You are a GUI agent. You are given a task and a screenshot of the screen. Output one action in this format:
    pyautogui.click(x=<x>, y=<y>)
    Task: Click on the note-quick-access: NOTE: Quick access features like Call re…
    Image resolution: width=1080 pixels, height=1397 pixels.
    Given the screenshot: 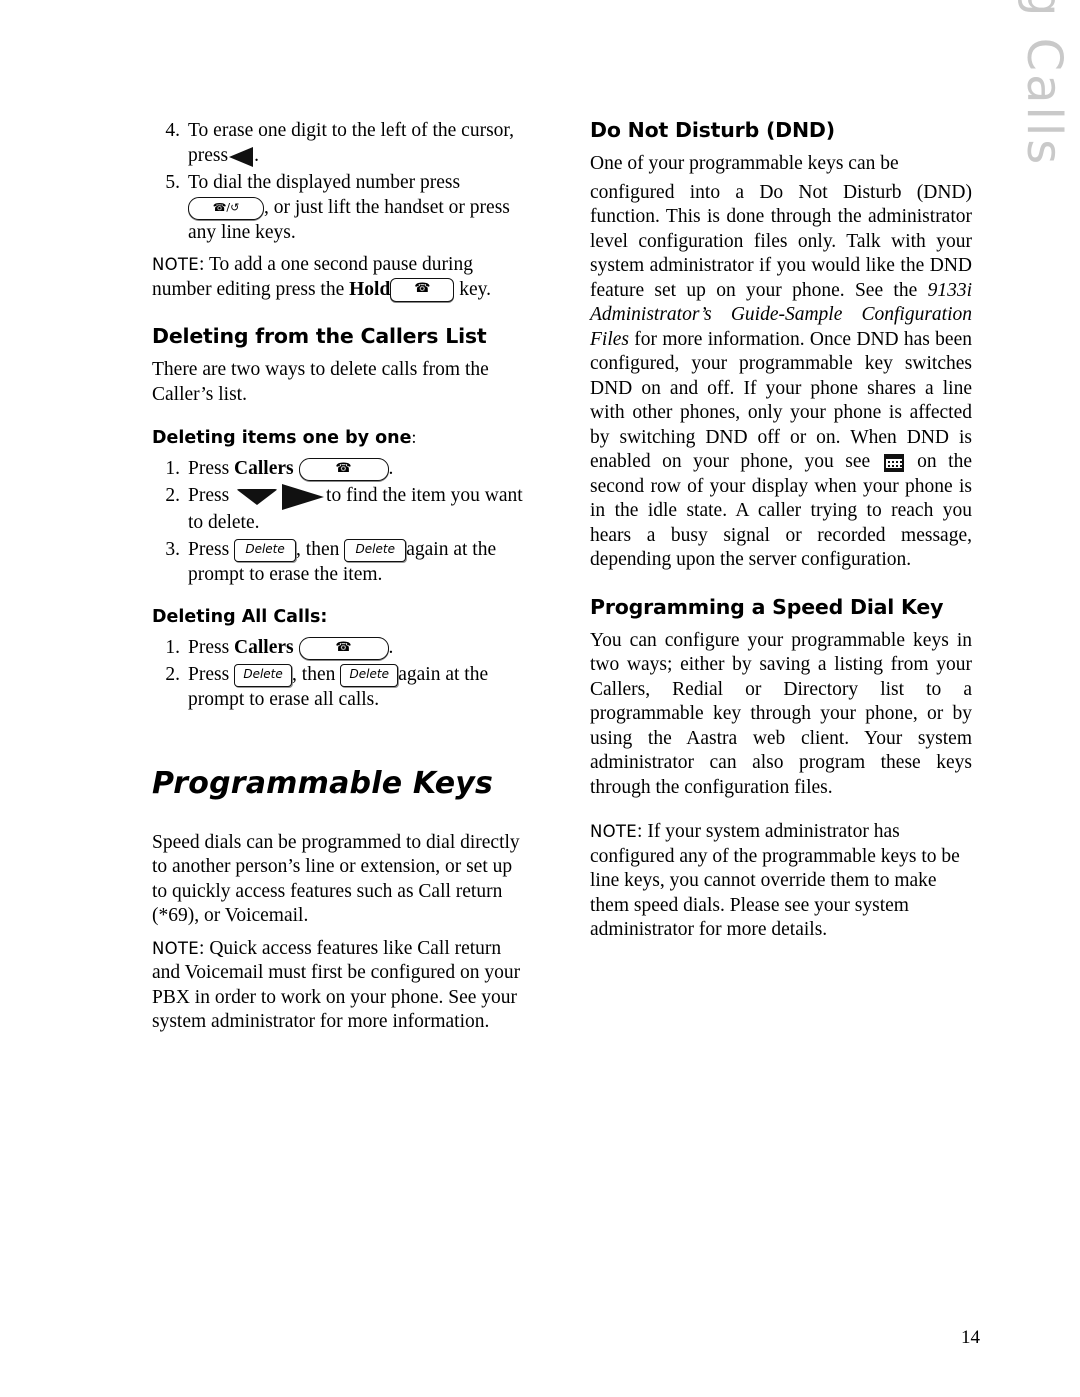 What is the action you would take?
    pyautogui.click(x=336, y=985)
    